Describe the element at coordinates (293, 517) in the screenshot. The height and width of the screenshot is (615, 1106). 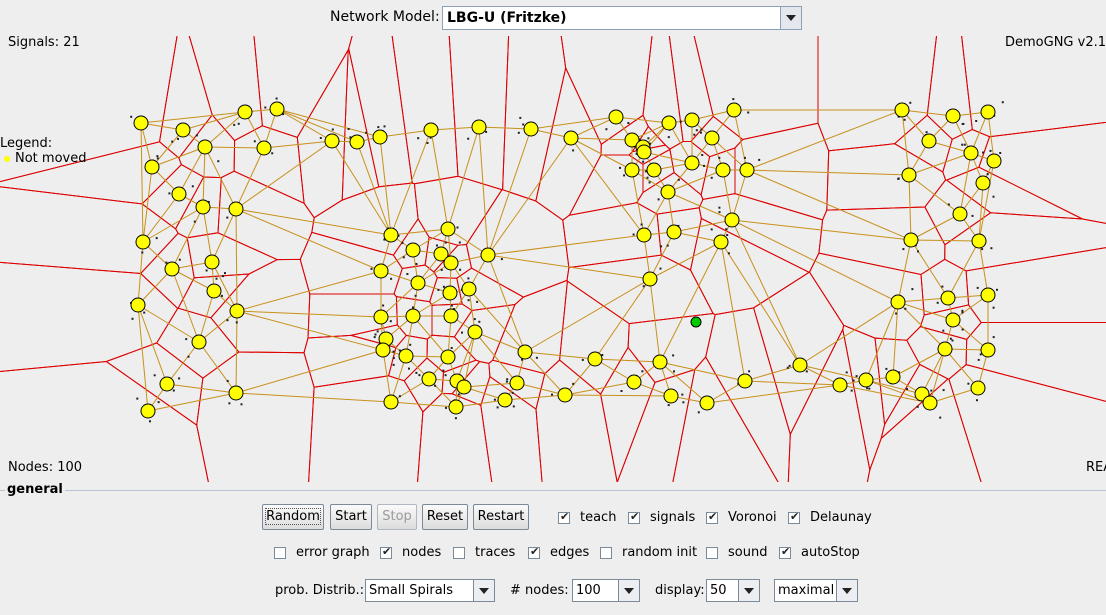
I see `random-button: Random` at that location.